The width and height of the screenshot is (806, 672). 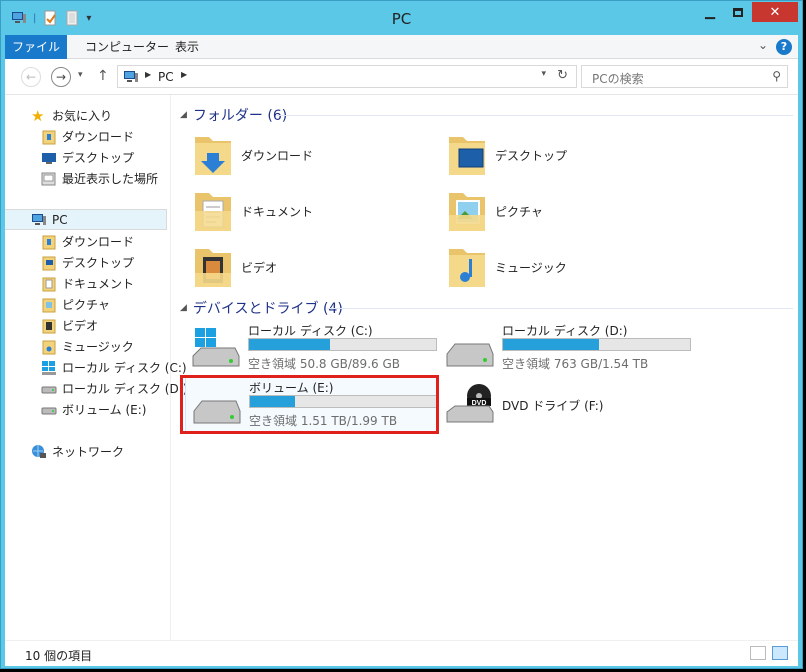 What do you see at coordinates (310, 331) in the screenshot?
I see `drive-name: ローカル ディスク (C:)` at bounding box center [310, 331].